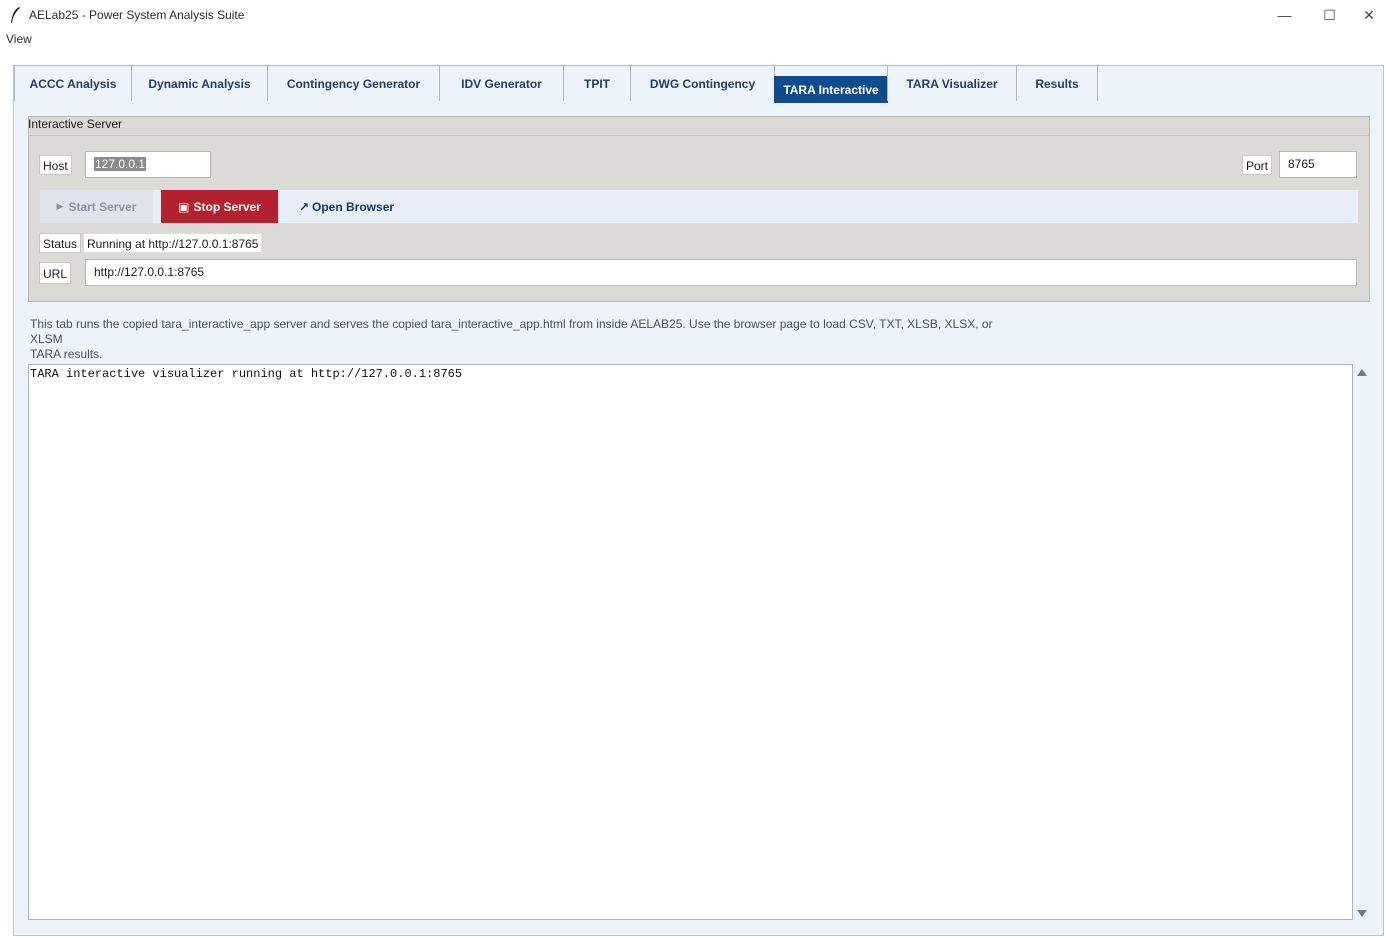 The image size is (1386, 938). Describe the element at coordinates (952, 83) in the screenshot. I see `tab-tara-visualizer: TARA Visualizer` at that location.